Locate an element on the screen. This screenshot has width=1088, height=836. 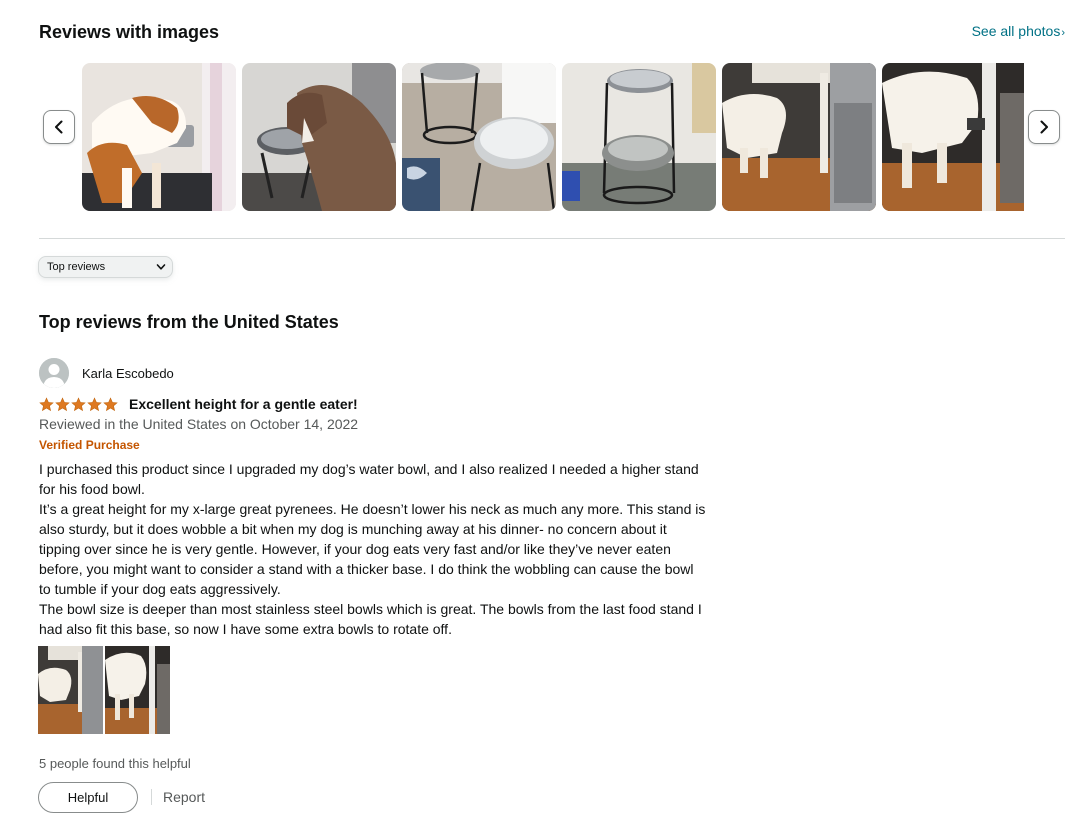
reviewer-profile: Karla Escobedo is located at coordinates (106, 373).